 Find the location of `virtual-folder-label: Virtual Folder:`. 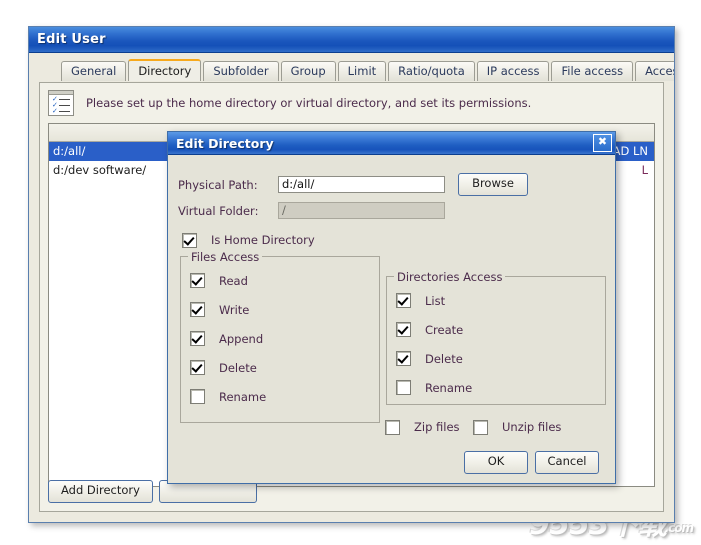

virtual-folder-label: Virtual Folder: is located at coordinates (218, 210).